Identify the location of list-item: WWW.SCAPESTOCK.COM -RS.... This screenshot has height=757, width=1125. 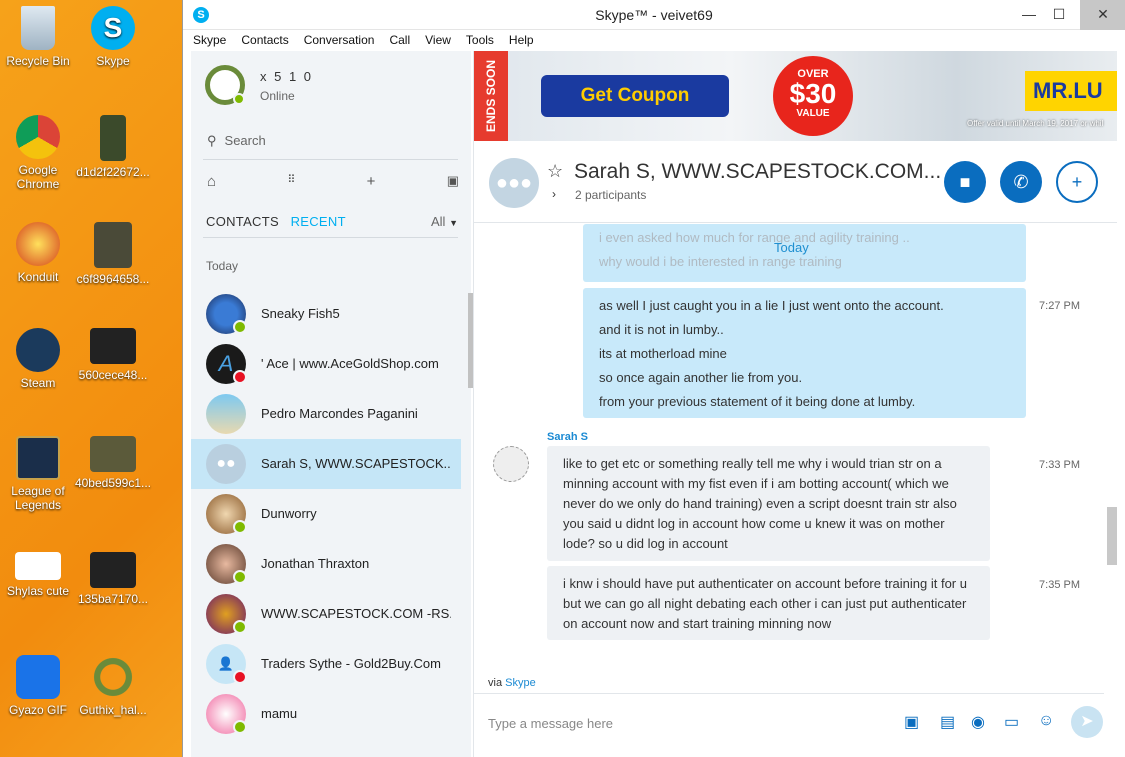
(326, 614).